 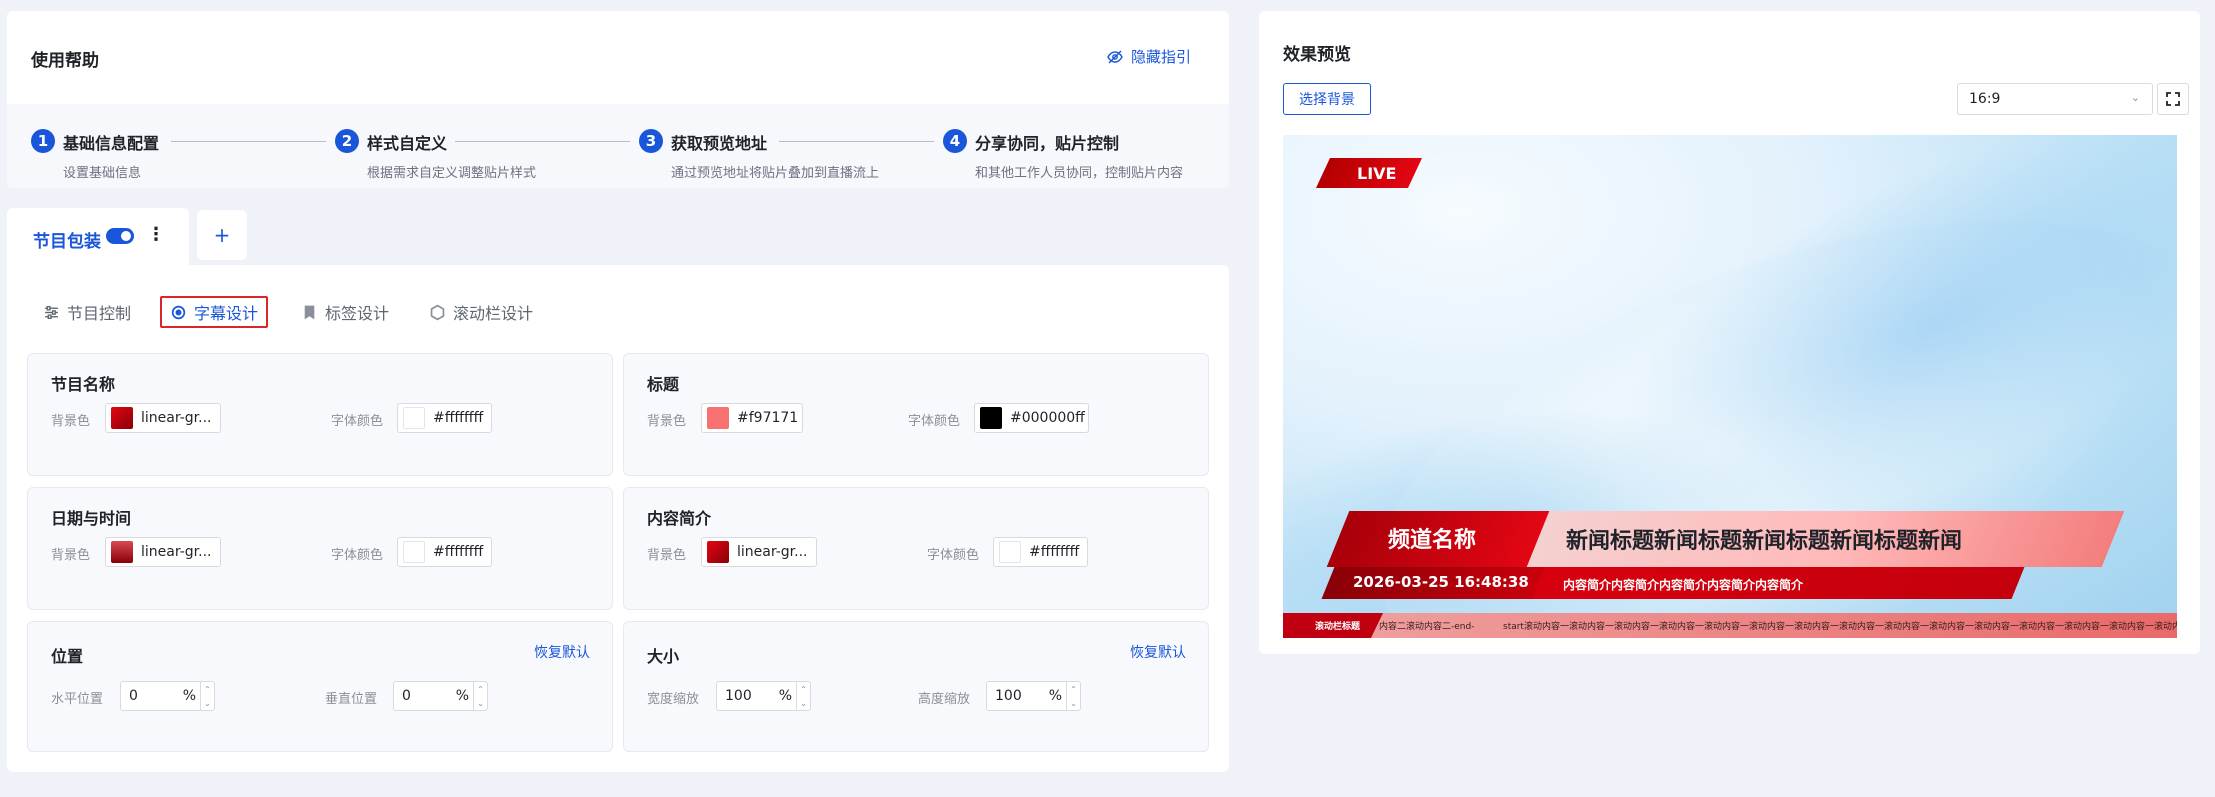 I want to click on eye-off-icon, so click(x=1115, y=56).